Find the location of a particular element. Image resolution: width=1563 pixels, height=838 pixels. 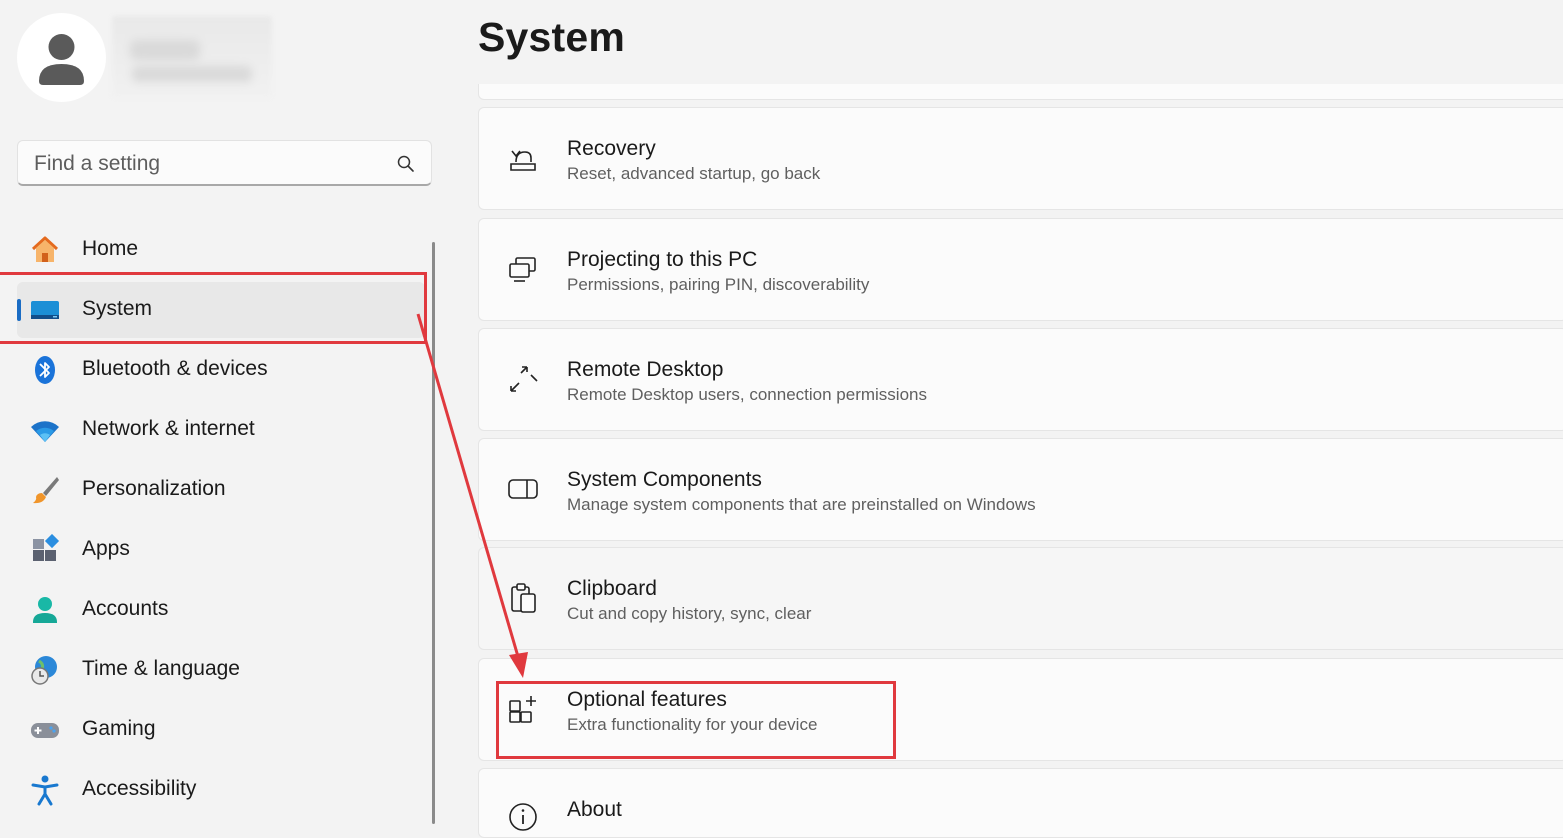

bluetooth-icon is located at coordinates (45, 370).